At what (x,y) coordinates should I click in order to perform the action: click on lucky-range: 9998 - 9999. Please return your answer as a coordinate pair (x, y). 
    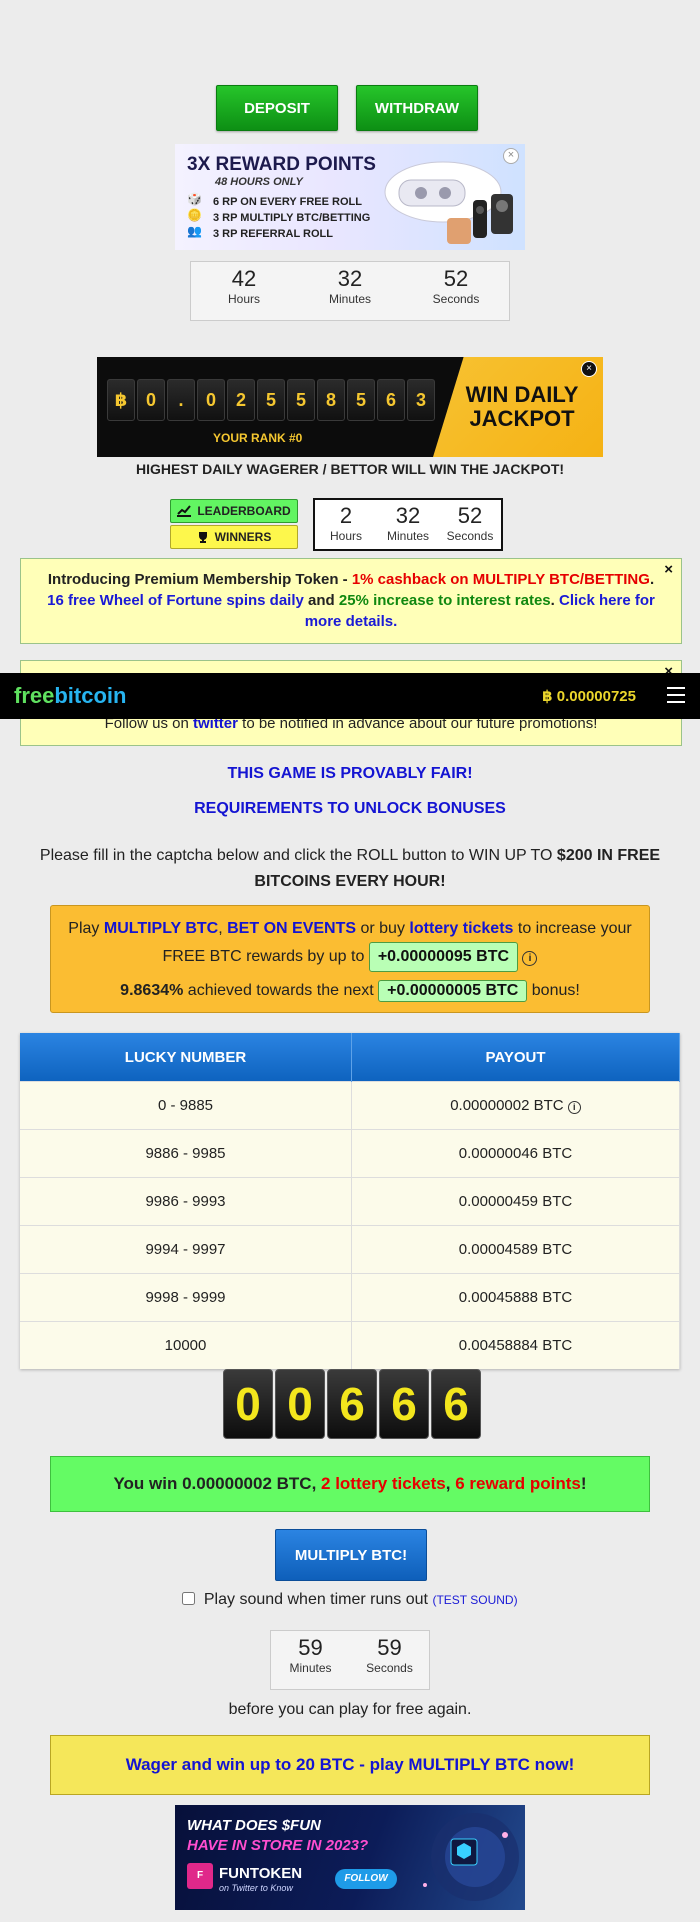
    Looking at the image, I should click on (186, 1297).